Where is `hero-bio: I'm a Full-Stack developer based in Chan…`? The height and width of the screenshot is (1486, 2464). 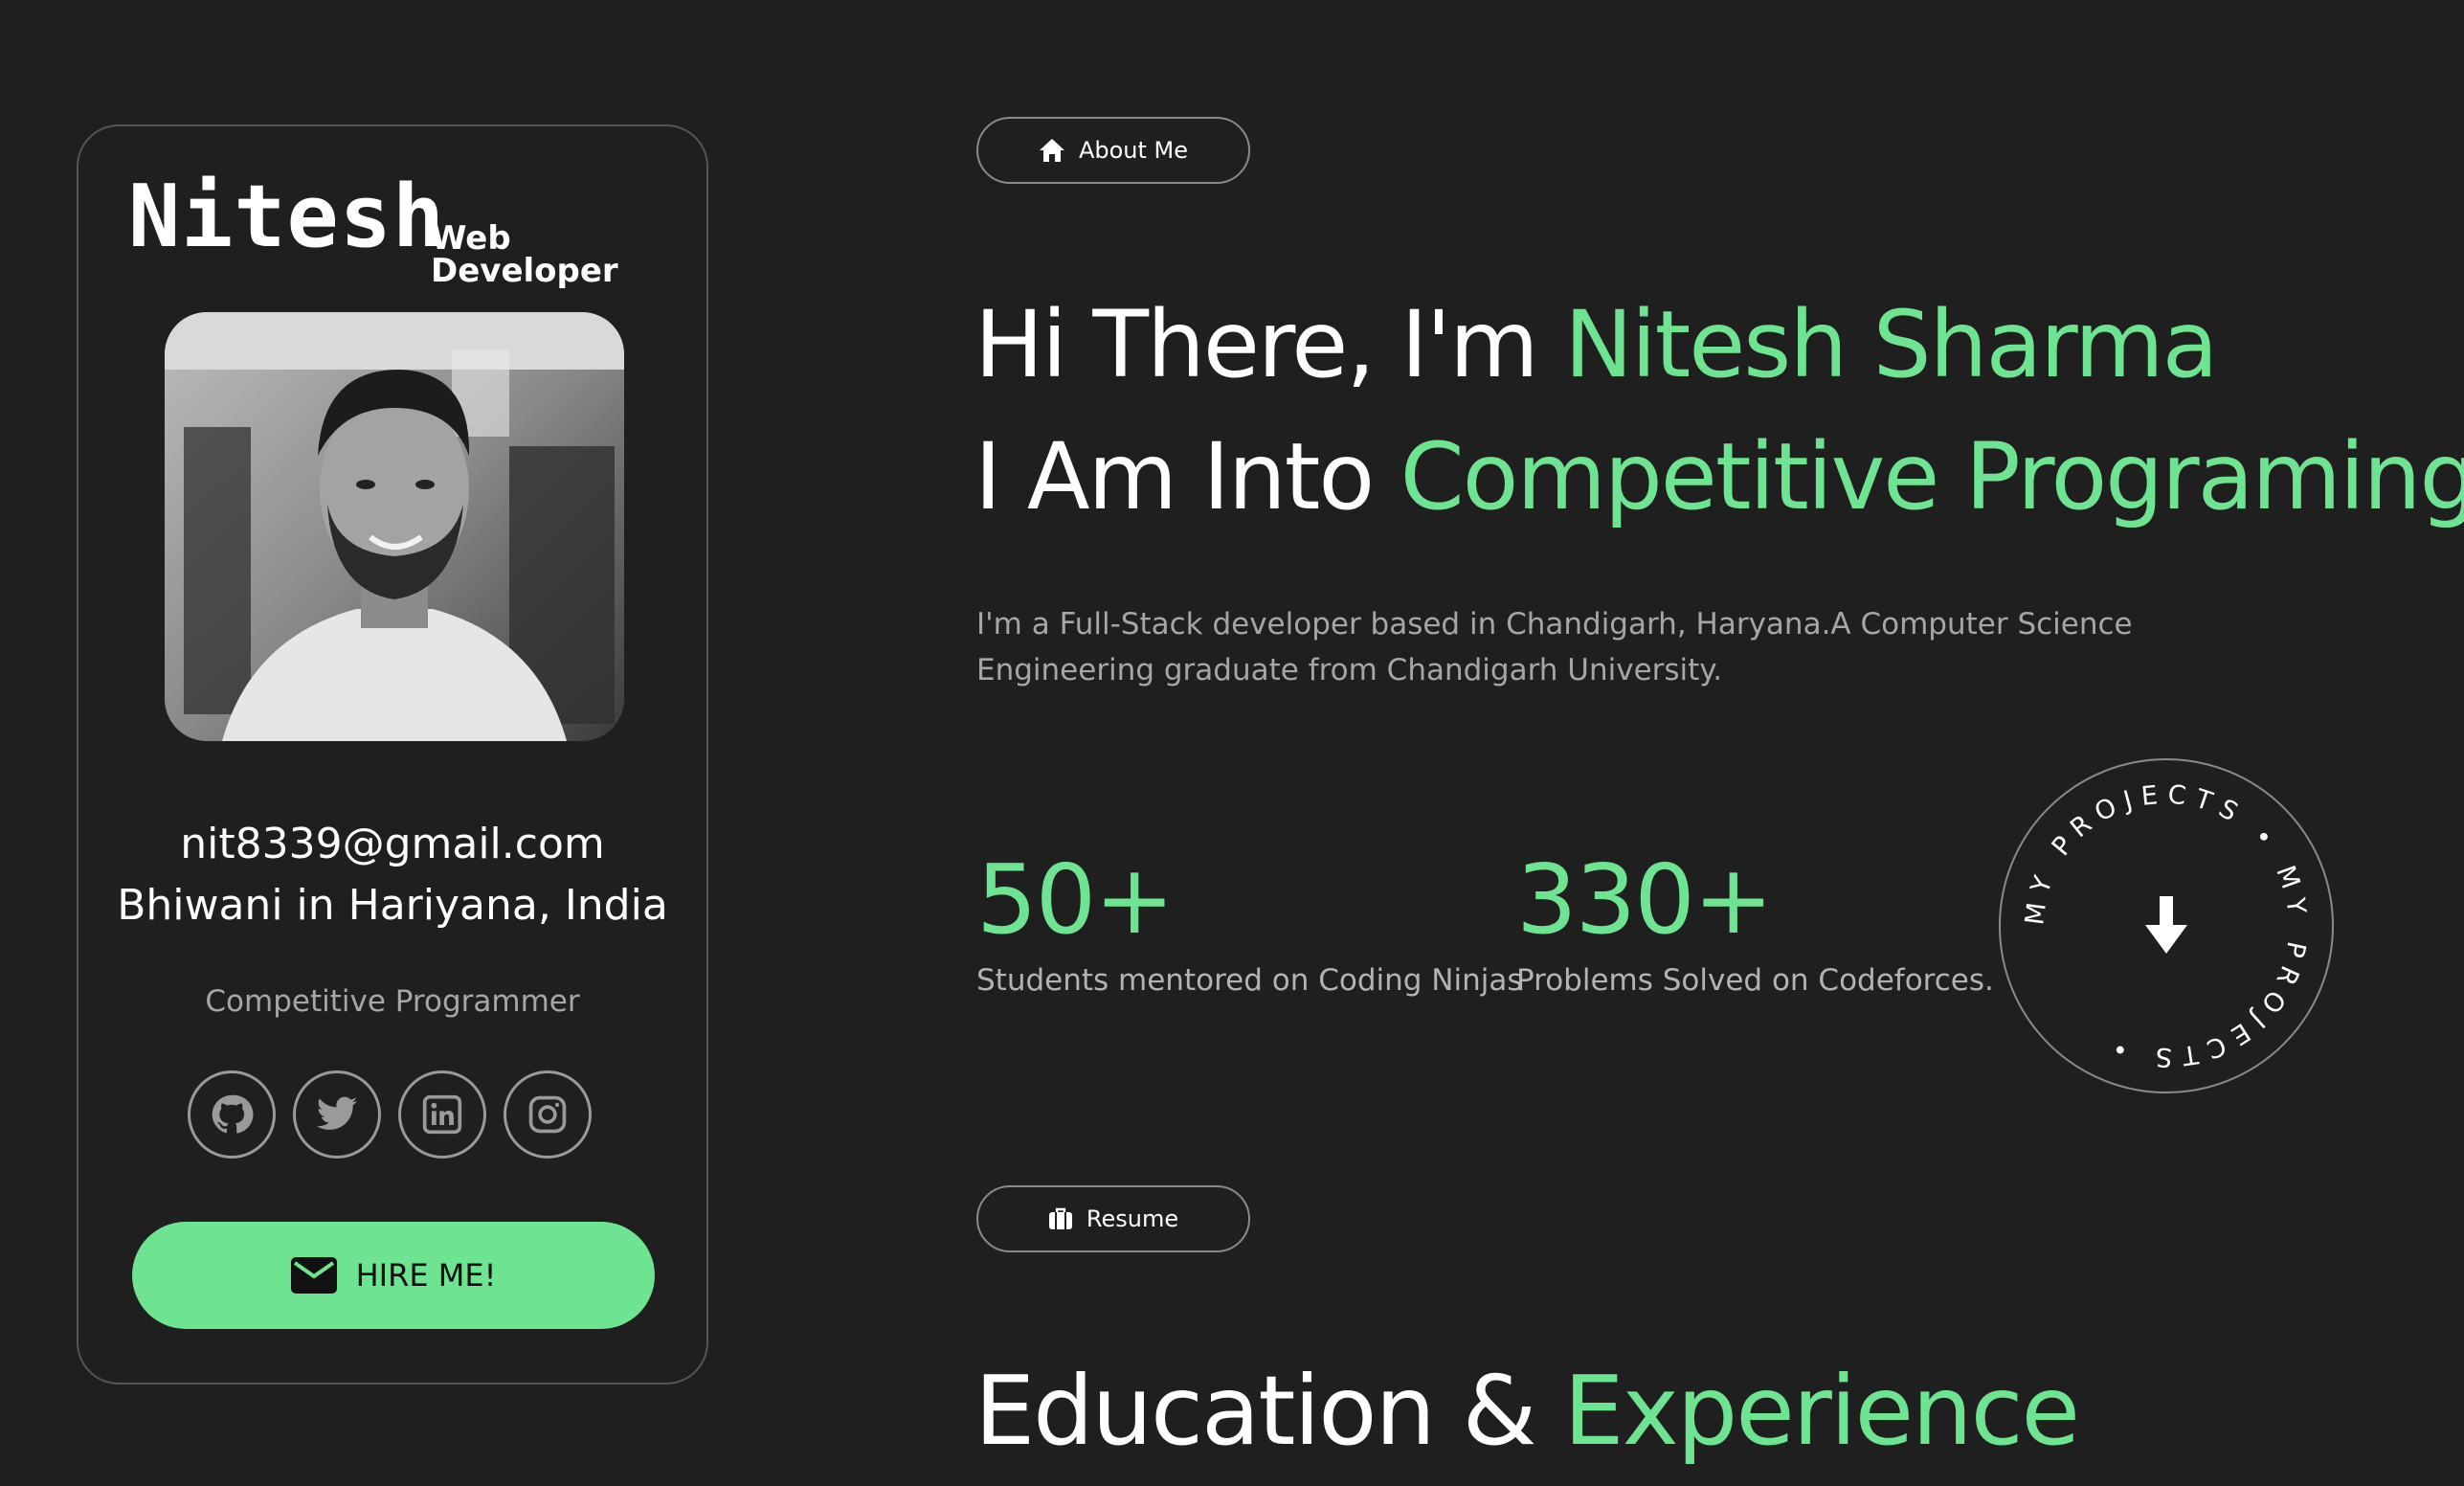
hero-bio: I'm a Full-Stack developer based in Chan… is located at coordinates (1555, 647).